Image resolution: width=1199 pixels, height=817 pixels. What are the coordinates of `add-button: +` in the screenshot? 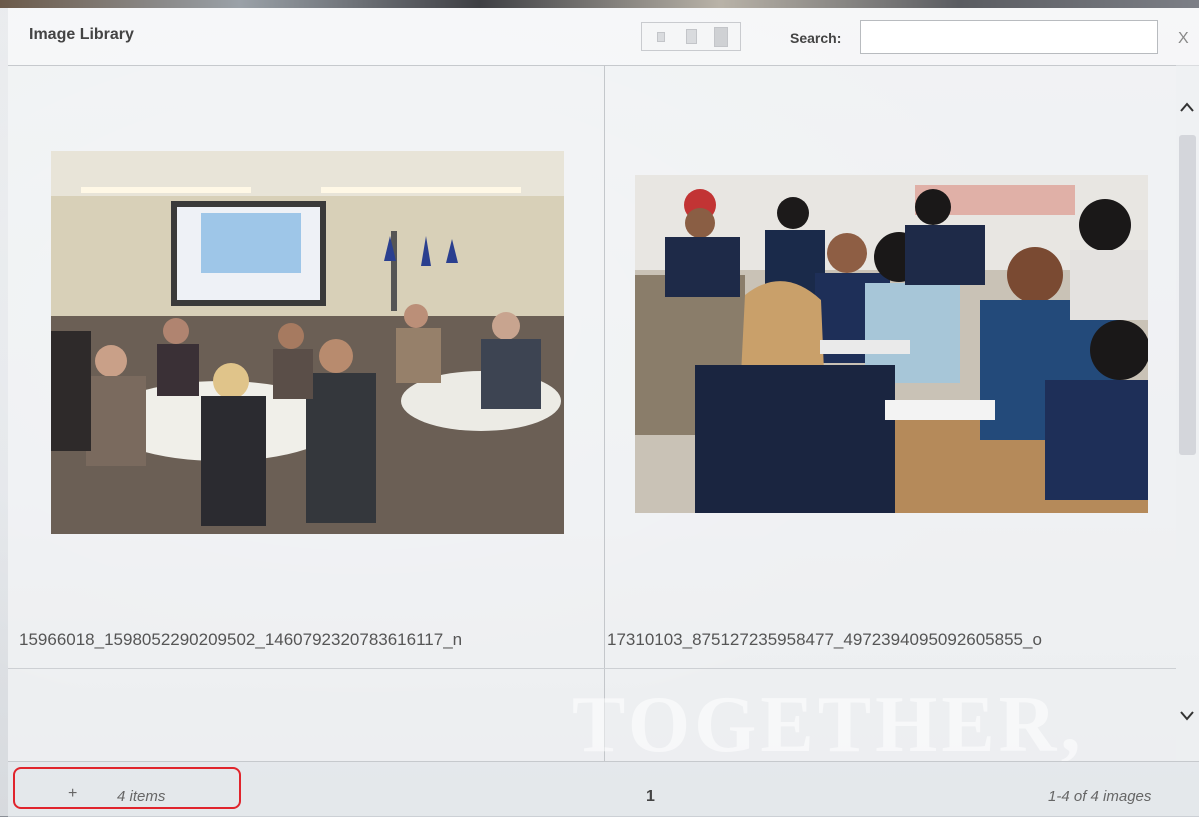 It's located at (72, 794).